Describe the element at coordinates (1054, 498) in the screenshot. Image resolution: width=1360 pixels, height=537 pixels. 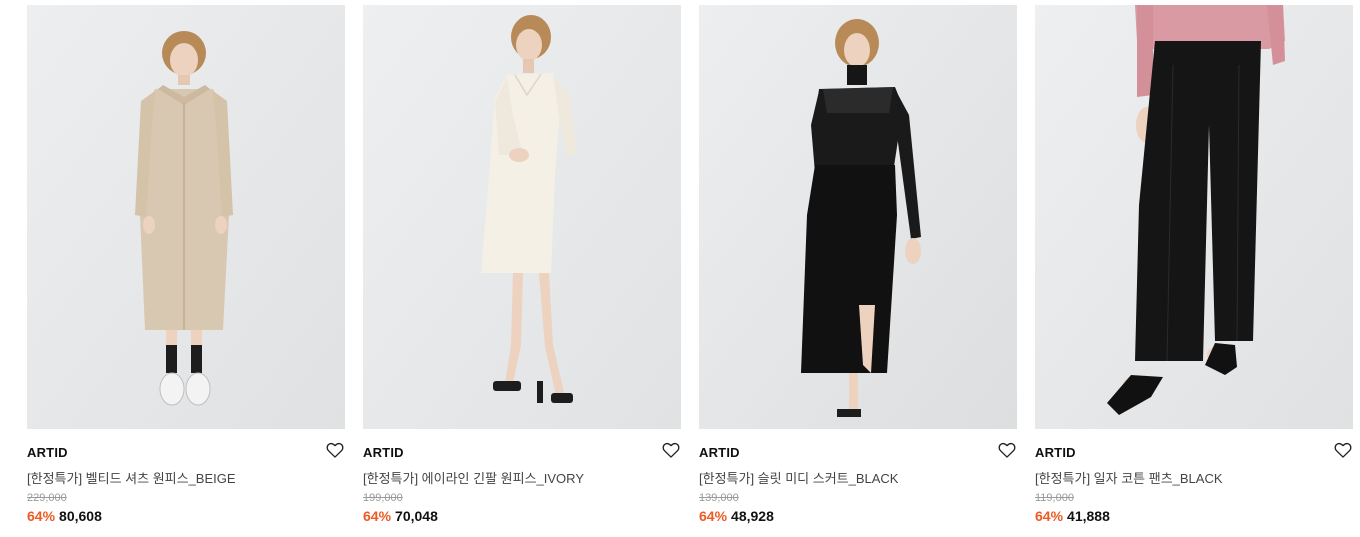
I see `original-price: 119,000` at that location.